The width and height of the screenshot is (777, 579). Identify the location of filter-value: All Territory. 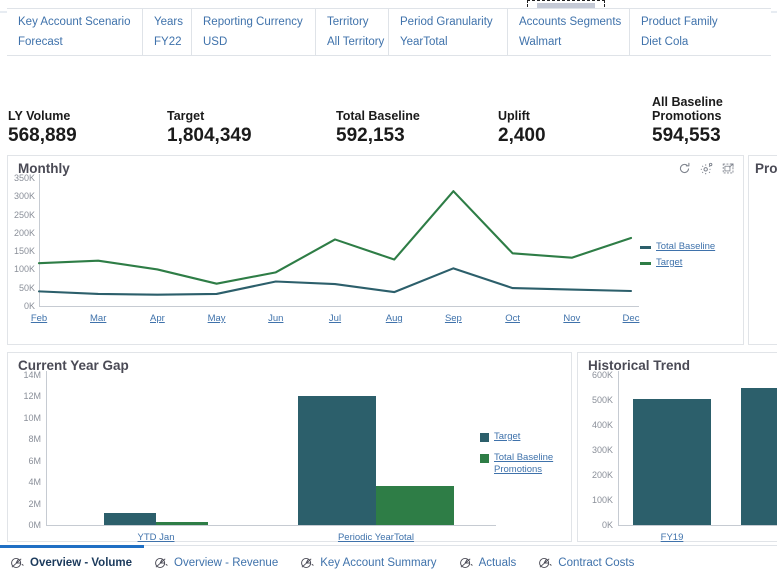
(355, 42).